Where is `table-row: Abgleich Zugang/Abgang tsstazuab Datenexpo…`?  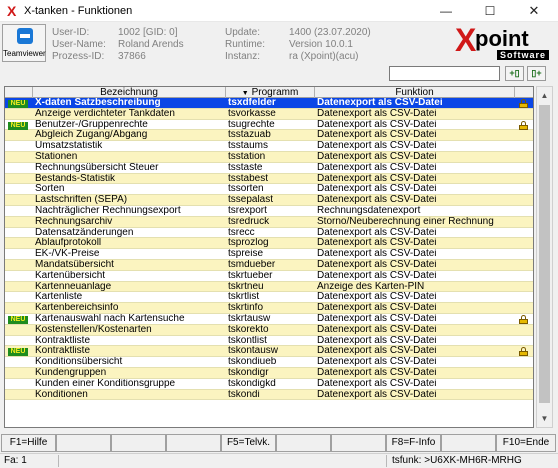
table-row: Abgleich Zugang/Abgang tsstazuab Datenexpo… is located at coordinates (269, 136).